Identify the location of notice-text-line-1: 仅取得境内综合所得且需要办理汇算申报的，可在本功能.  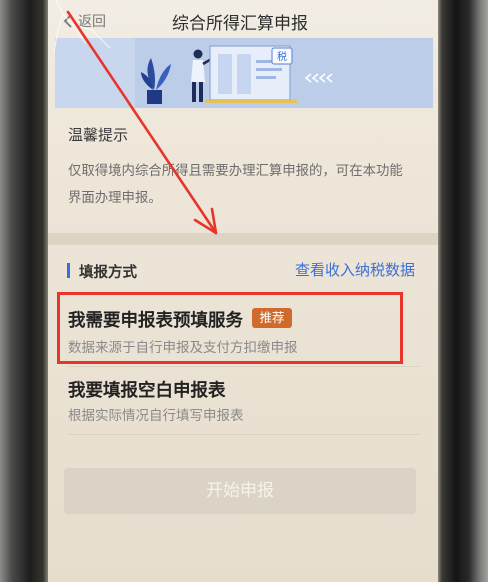
(235, 171).